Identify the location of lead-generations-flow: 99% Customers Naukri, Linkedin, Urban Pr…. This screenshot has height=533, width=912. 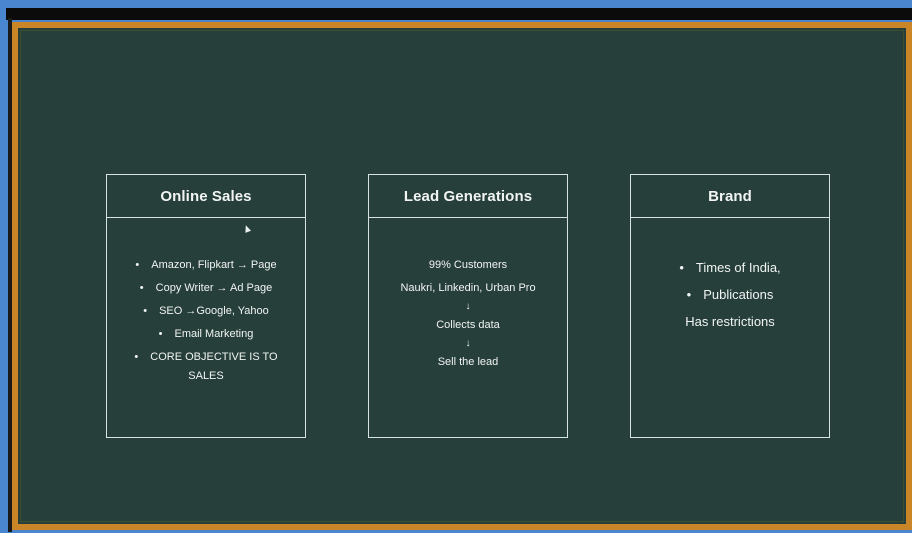
(468, 296).